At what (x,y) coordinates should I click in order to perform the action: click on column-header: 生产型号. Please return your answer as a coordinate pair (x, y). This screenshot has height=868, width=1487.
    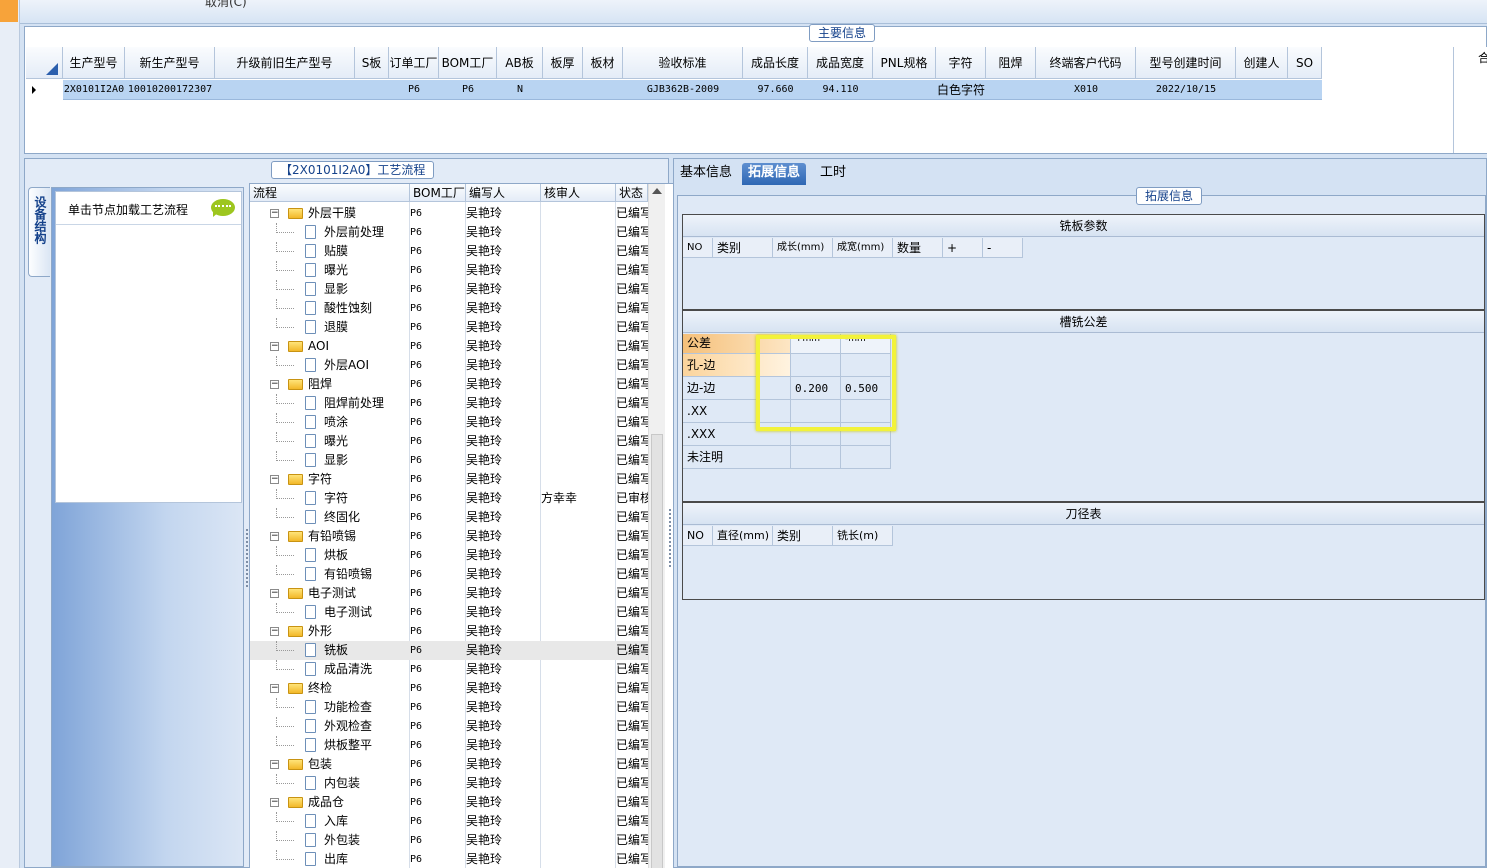
    Looking at the image, I should click on (94, 63).